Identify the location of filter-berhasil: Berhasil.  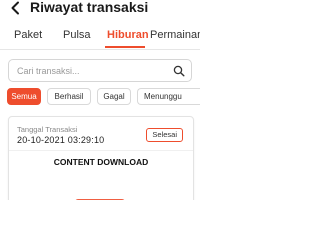
(69, 96).